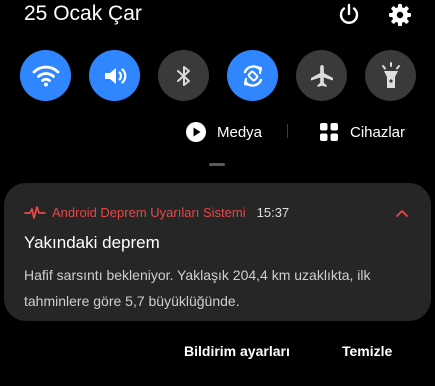 Image resolution: width=435 pixels, height=386 pixels. What do you see at coordinates (367, 351) in the screenshot?
I see `clear-button: Temizle` at bounding box center [367, 351].